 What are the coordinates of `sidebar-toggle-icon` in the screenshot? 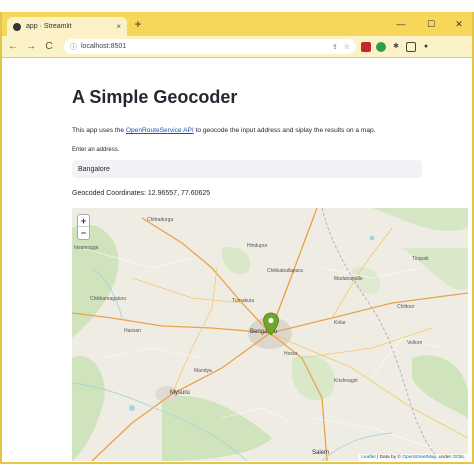 It's located at (411, 46).